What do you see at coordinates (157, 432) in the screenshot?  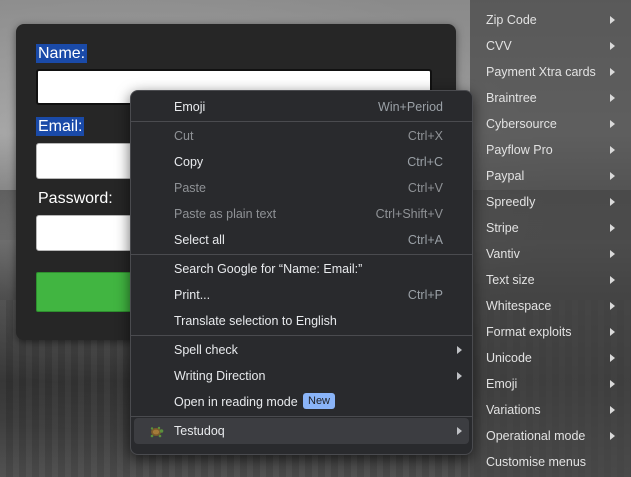 I see `turtle-icon` at bounding box center [157, 432].